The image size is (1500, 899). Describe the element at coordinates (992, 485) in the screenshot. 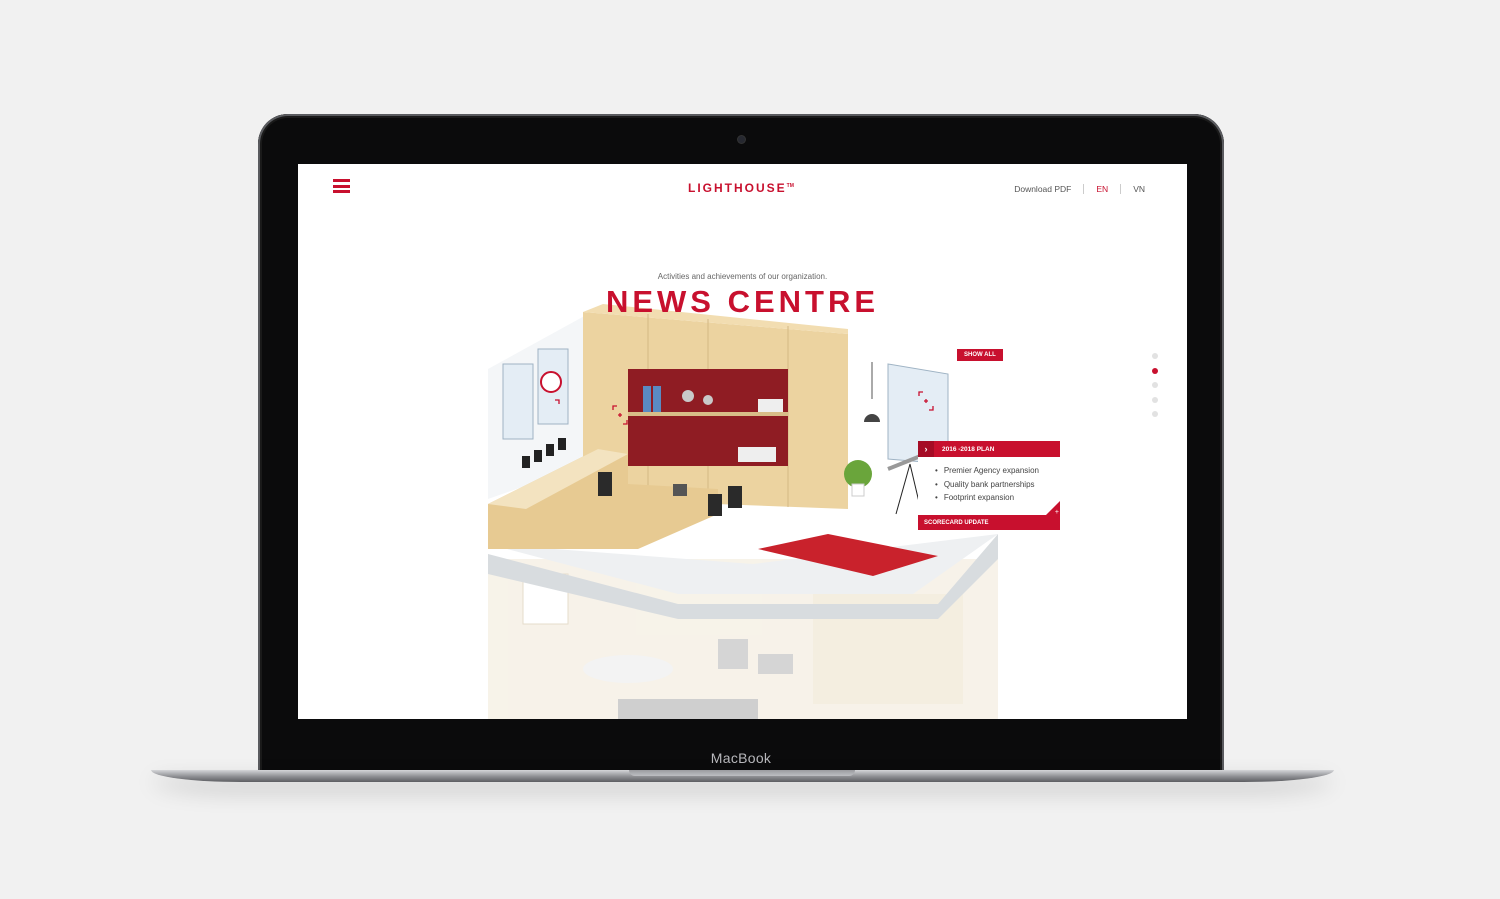

I see `plan-item: Quality bank partnerships` at that location.